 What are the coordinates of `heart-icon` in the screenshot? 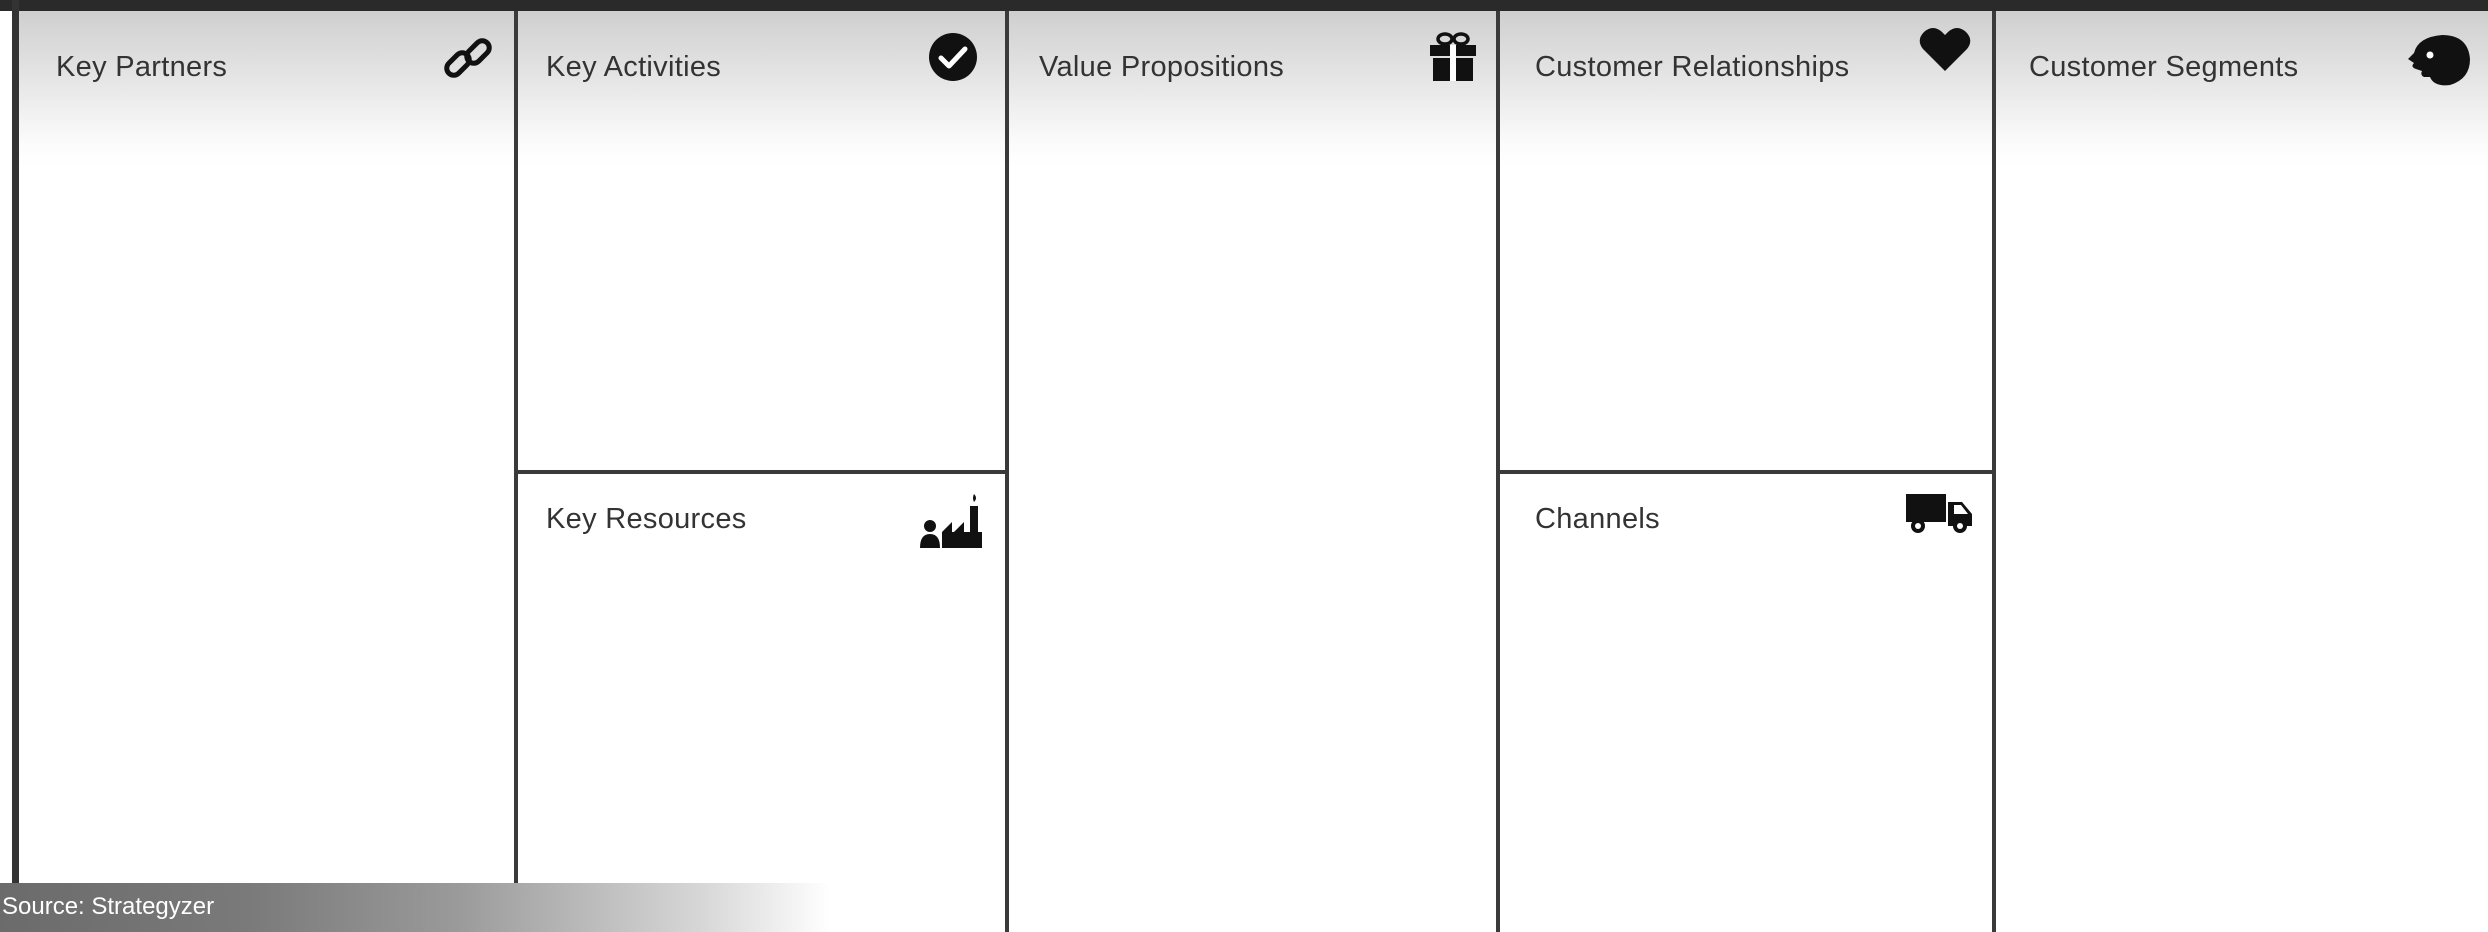 It's located at (1945, 50).